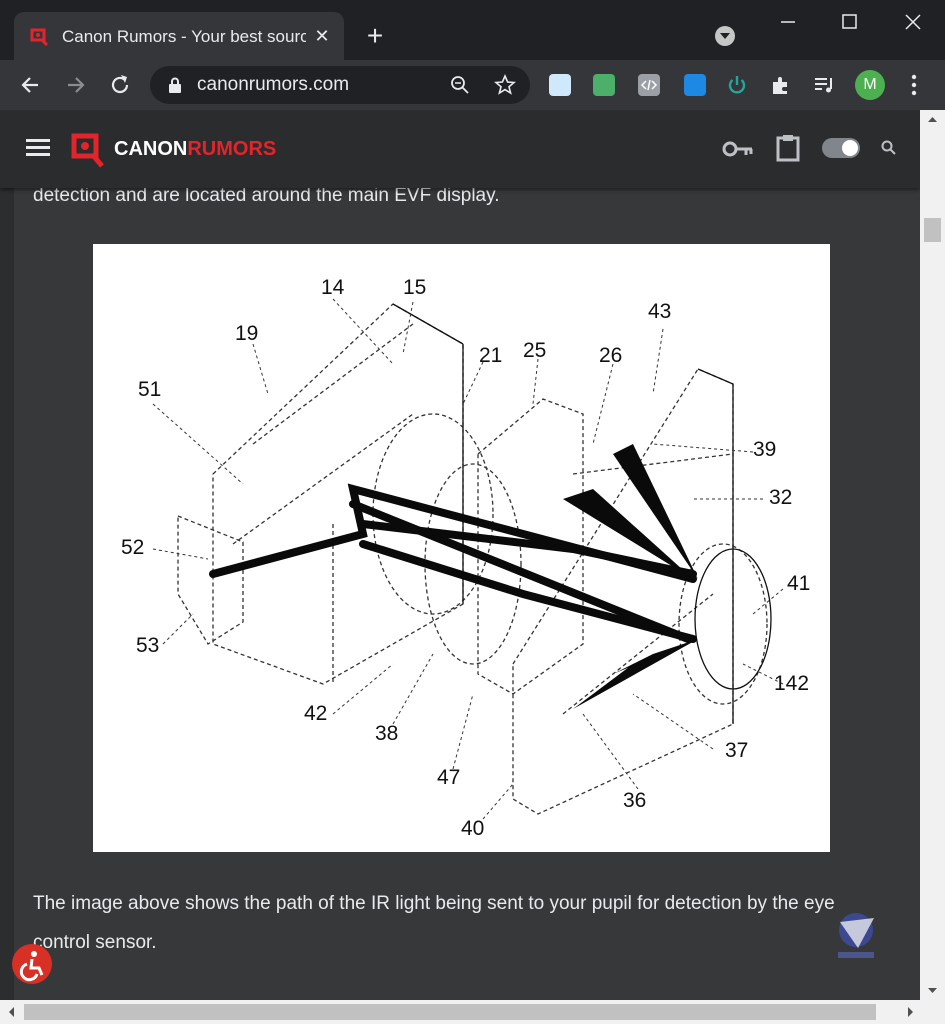  What do you see at coordinates (133, 547) in the screenshot?
I see `figure-label: 52` at bounding box center [133, 547].